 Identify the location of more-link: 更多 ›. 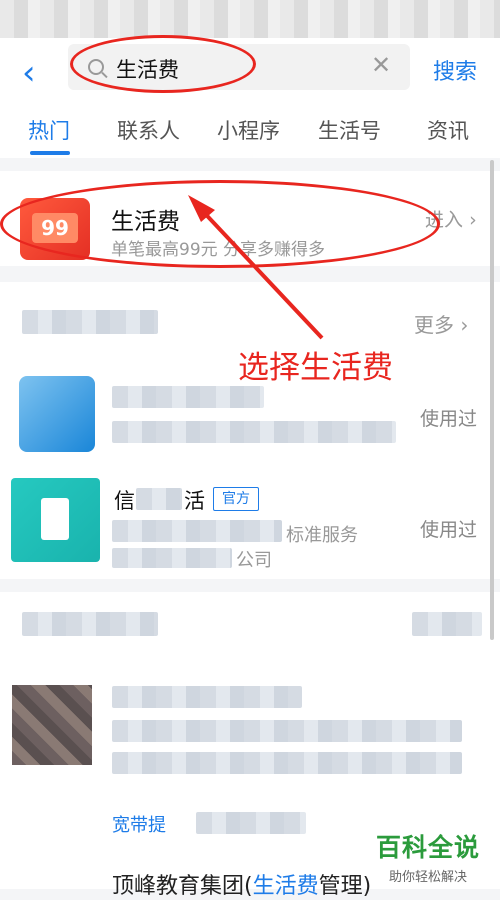
(441, 323).